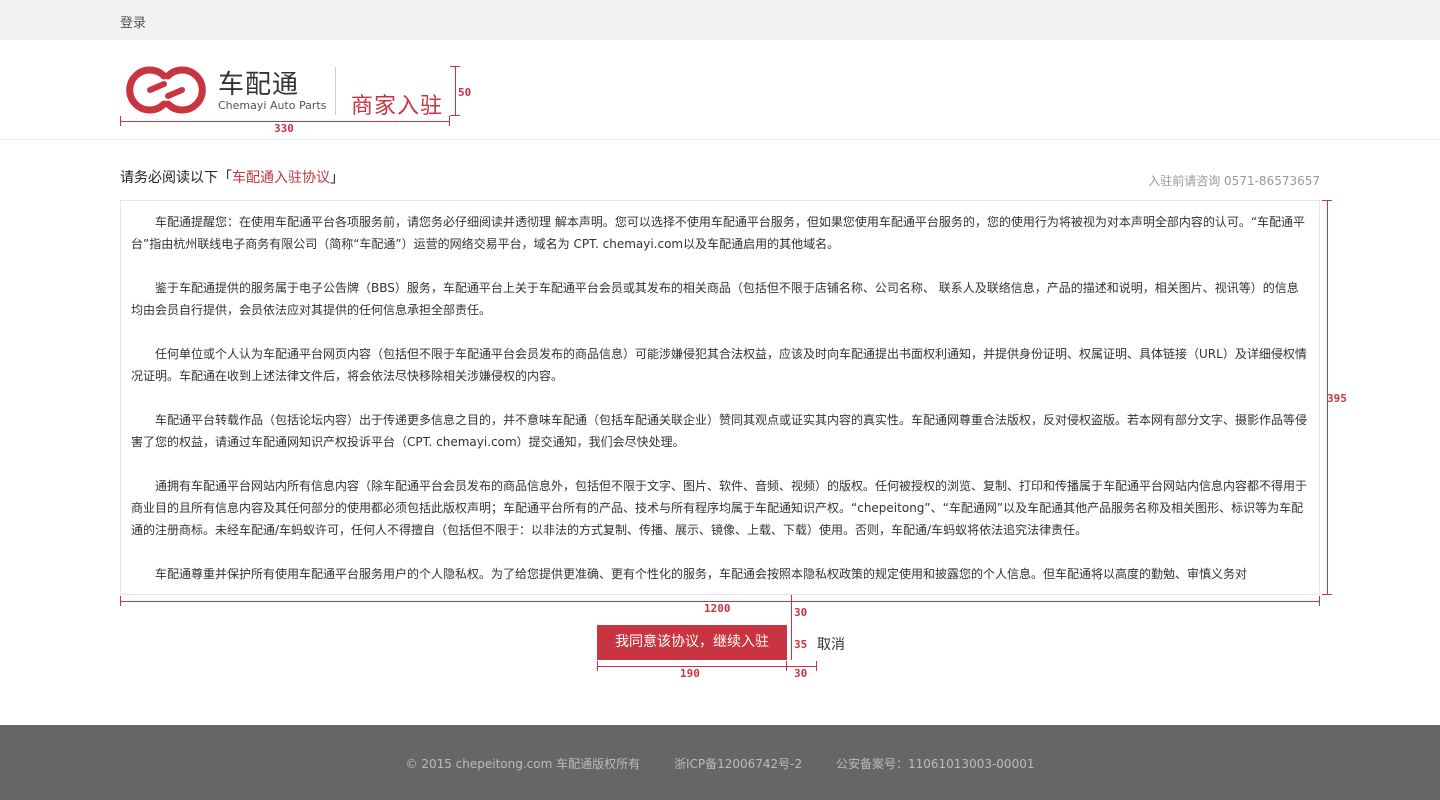 This screenshot has width=1440, height=800. Describe the element at coordinates (397, 106) in the screenshot. I see `merchant-entry-title: 商家入驻` at that location.